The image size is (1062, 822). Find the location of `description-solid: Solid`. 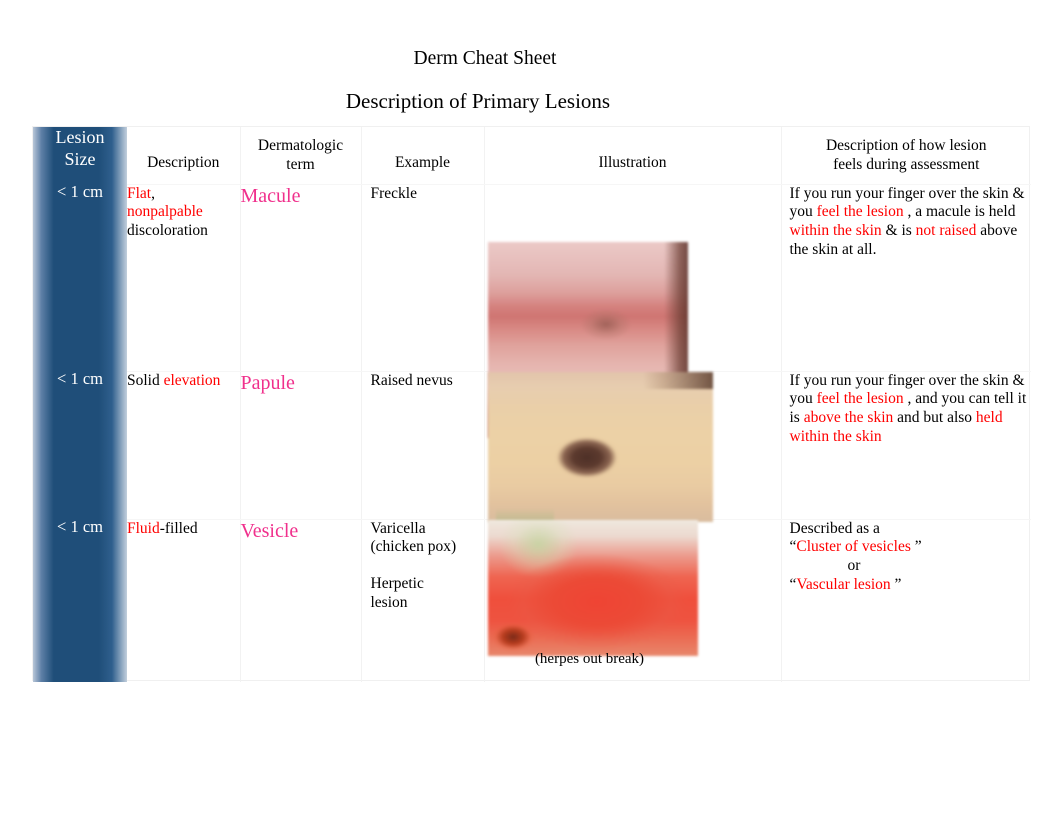

description-solid: Solid is located at coordinates (143, 380).